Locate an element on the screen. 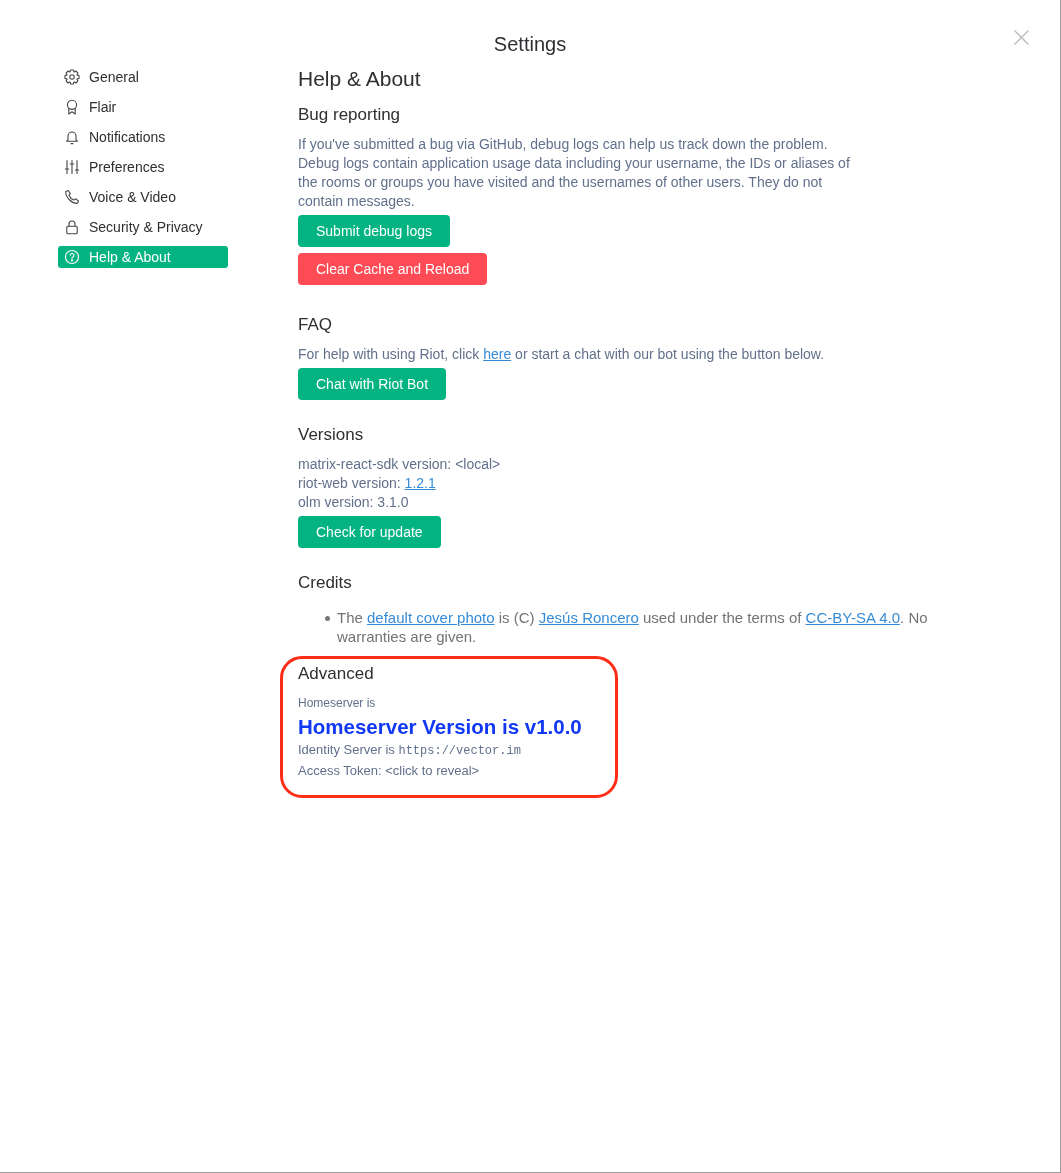 Image resolution: width=1061 pixels, height=1173 pixels. info-text: Identity Server is https://vector.im is located at coordinates (409, 750).